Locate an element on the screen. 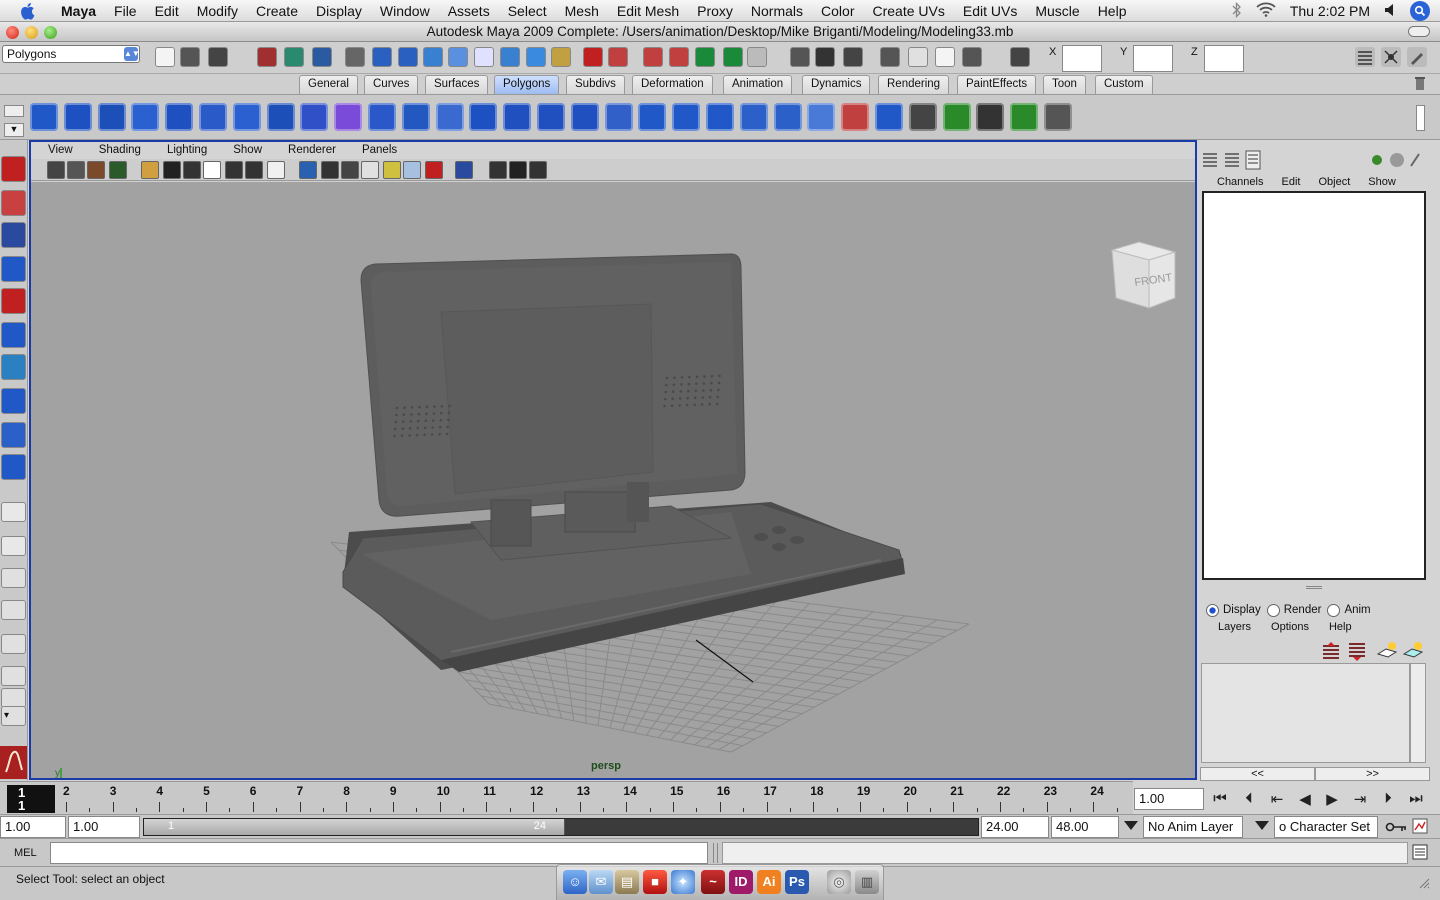 The image size is (1440, 900). camera-attributes-icon is located at coordinates (76, 170).